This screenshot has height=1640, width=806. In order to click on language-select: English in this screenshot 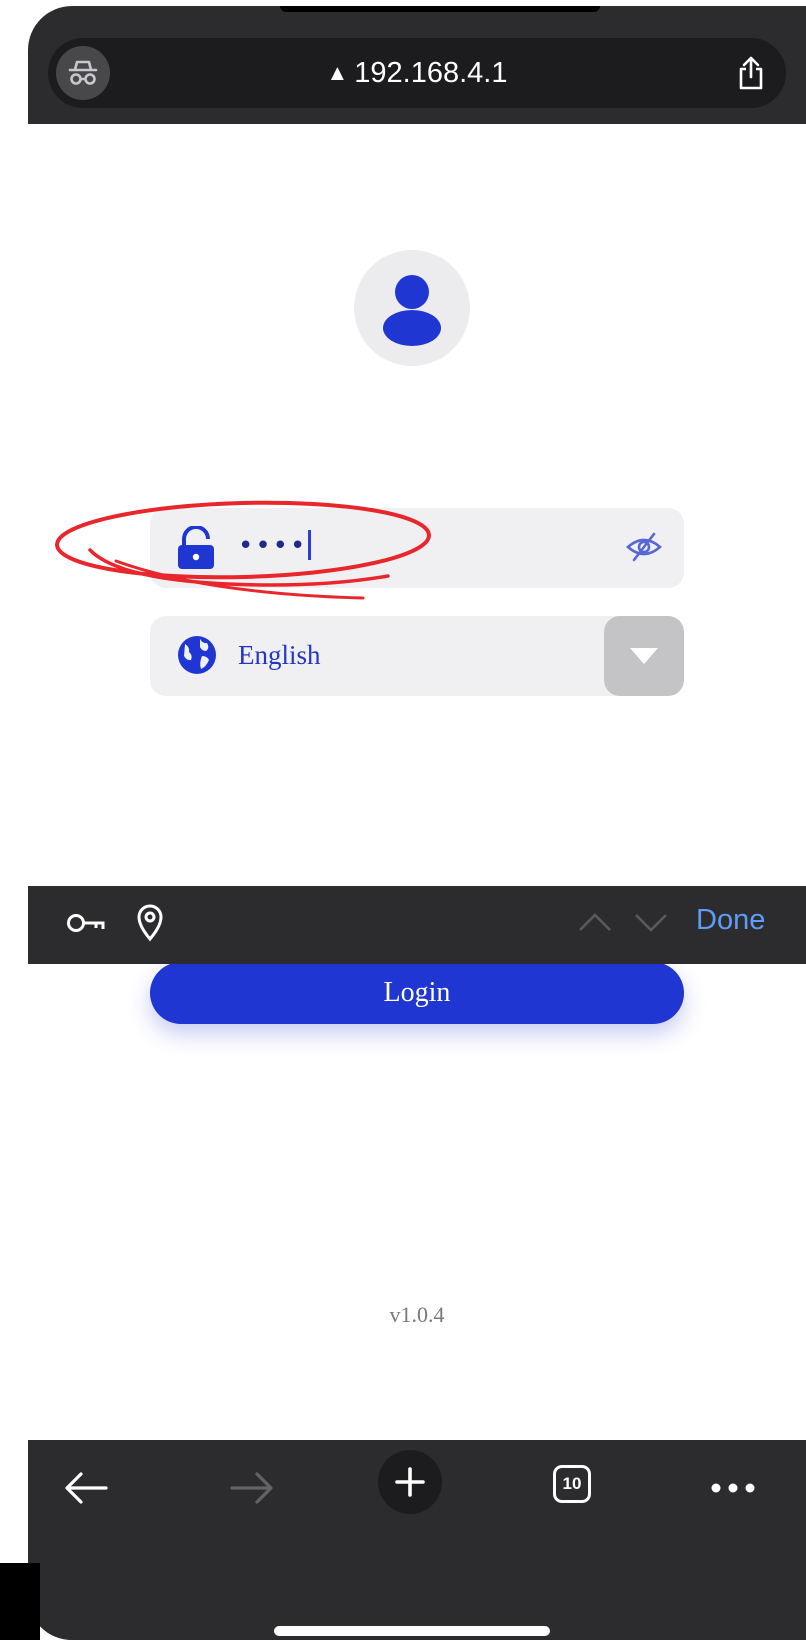, I will do `click(417, 656)`.